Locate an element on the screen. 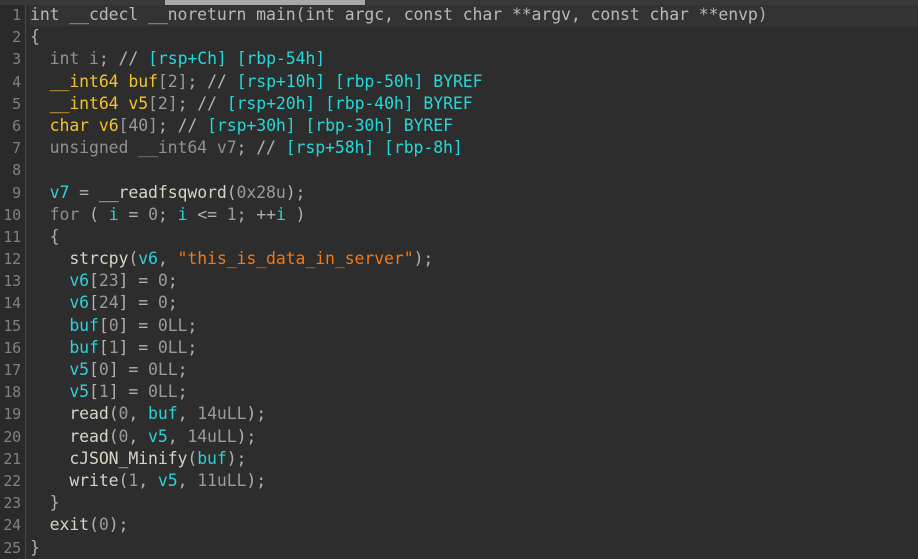  token-punct: { is located at coordinates (54, 236).